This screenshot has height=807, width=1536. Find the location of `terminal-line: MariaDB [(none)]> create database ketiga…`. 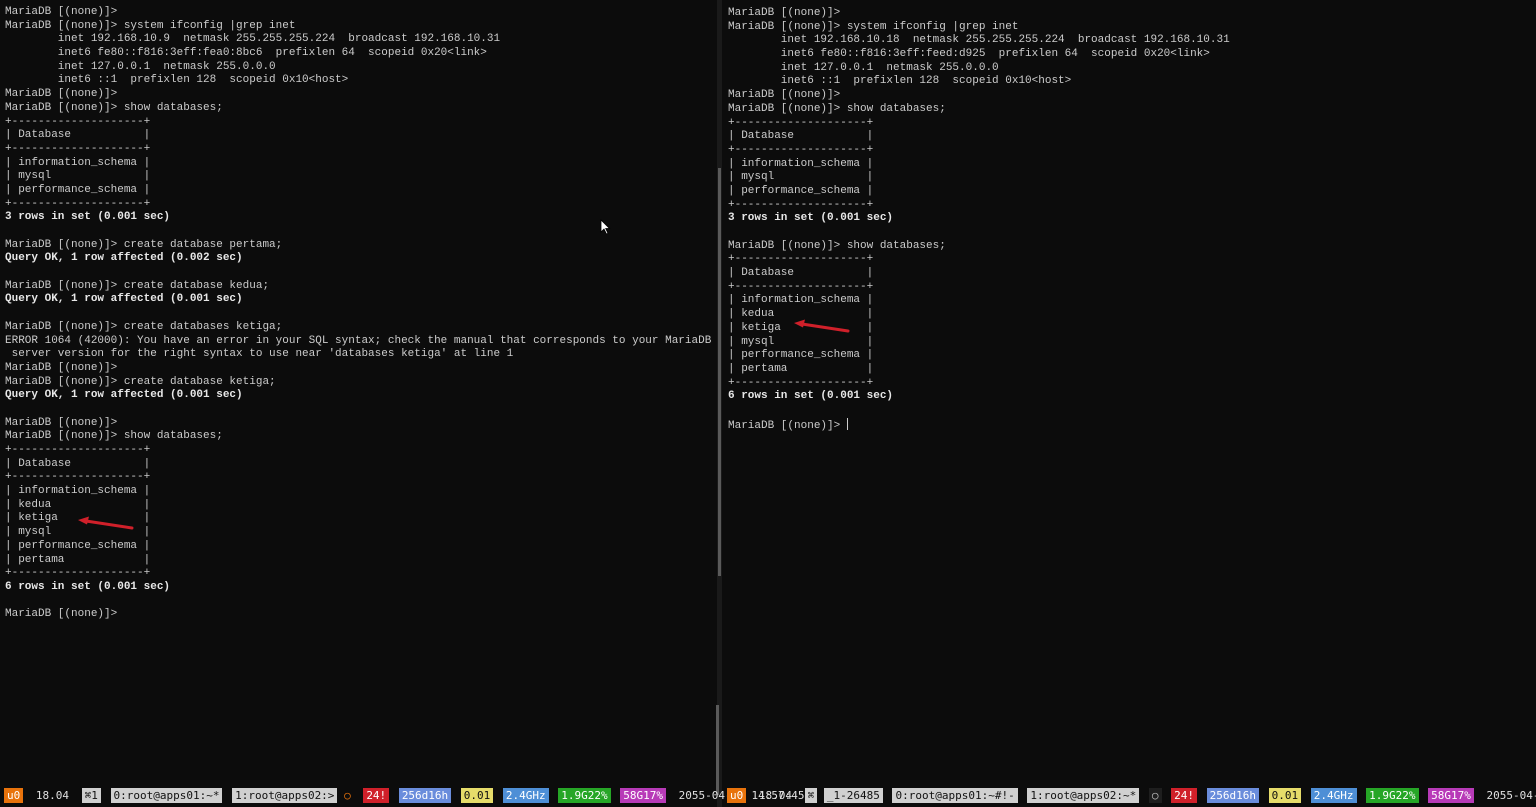

terminal-line: MariaDB [(none)]> create database ketiga… is located at coordinates (140, 381).